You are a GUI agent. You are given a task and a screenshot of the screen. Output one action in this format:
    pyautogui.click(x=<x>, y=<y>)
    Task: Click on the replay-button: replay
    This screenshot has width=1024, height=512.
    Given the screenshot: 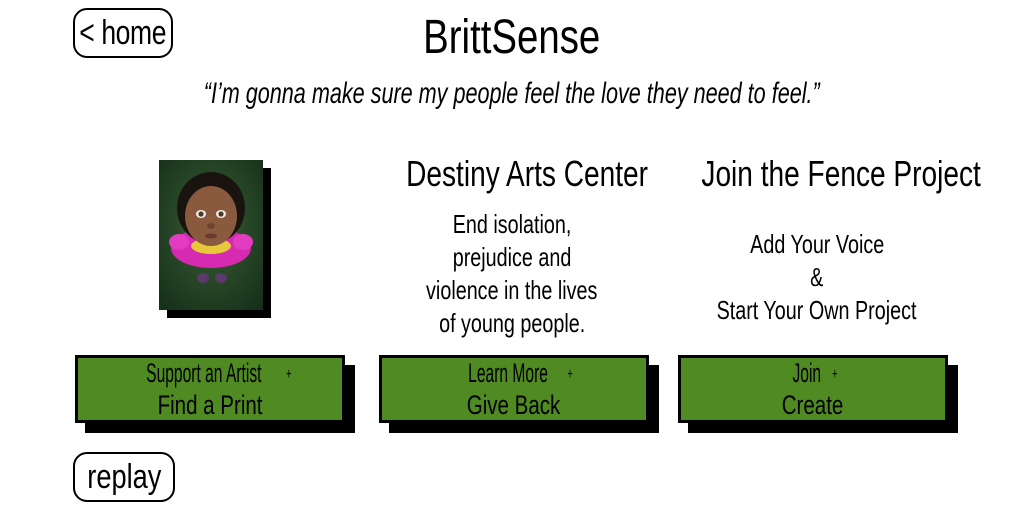 What is the action you would take?
    pyautogui.click(x=124, y=477)
    